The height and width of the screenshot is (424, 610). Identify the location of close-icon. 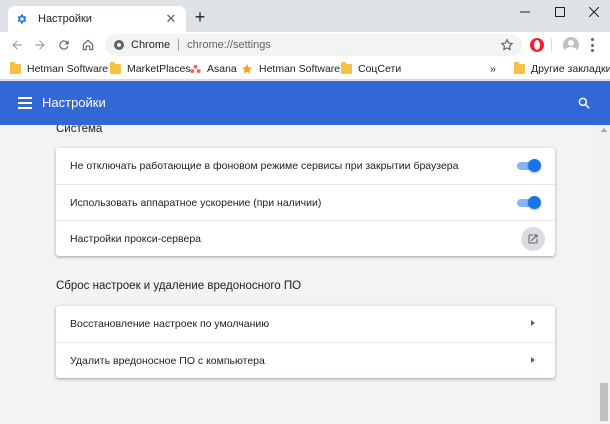
(594, 12).